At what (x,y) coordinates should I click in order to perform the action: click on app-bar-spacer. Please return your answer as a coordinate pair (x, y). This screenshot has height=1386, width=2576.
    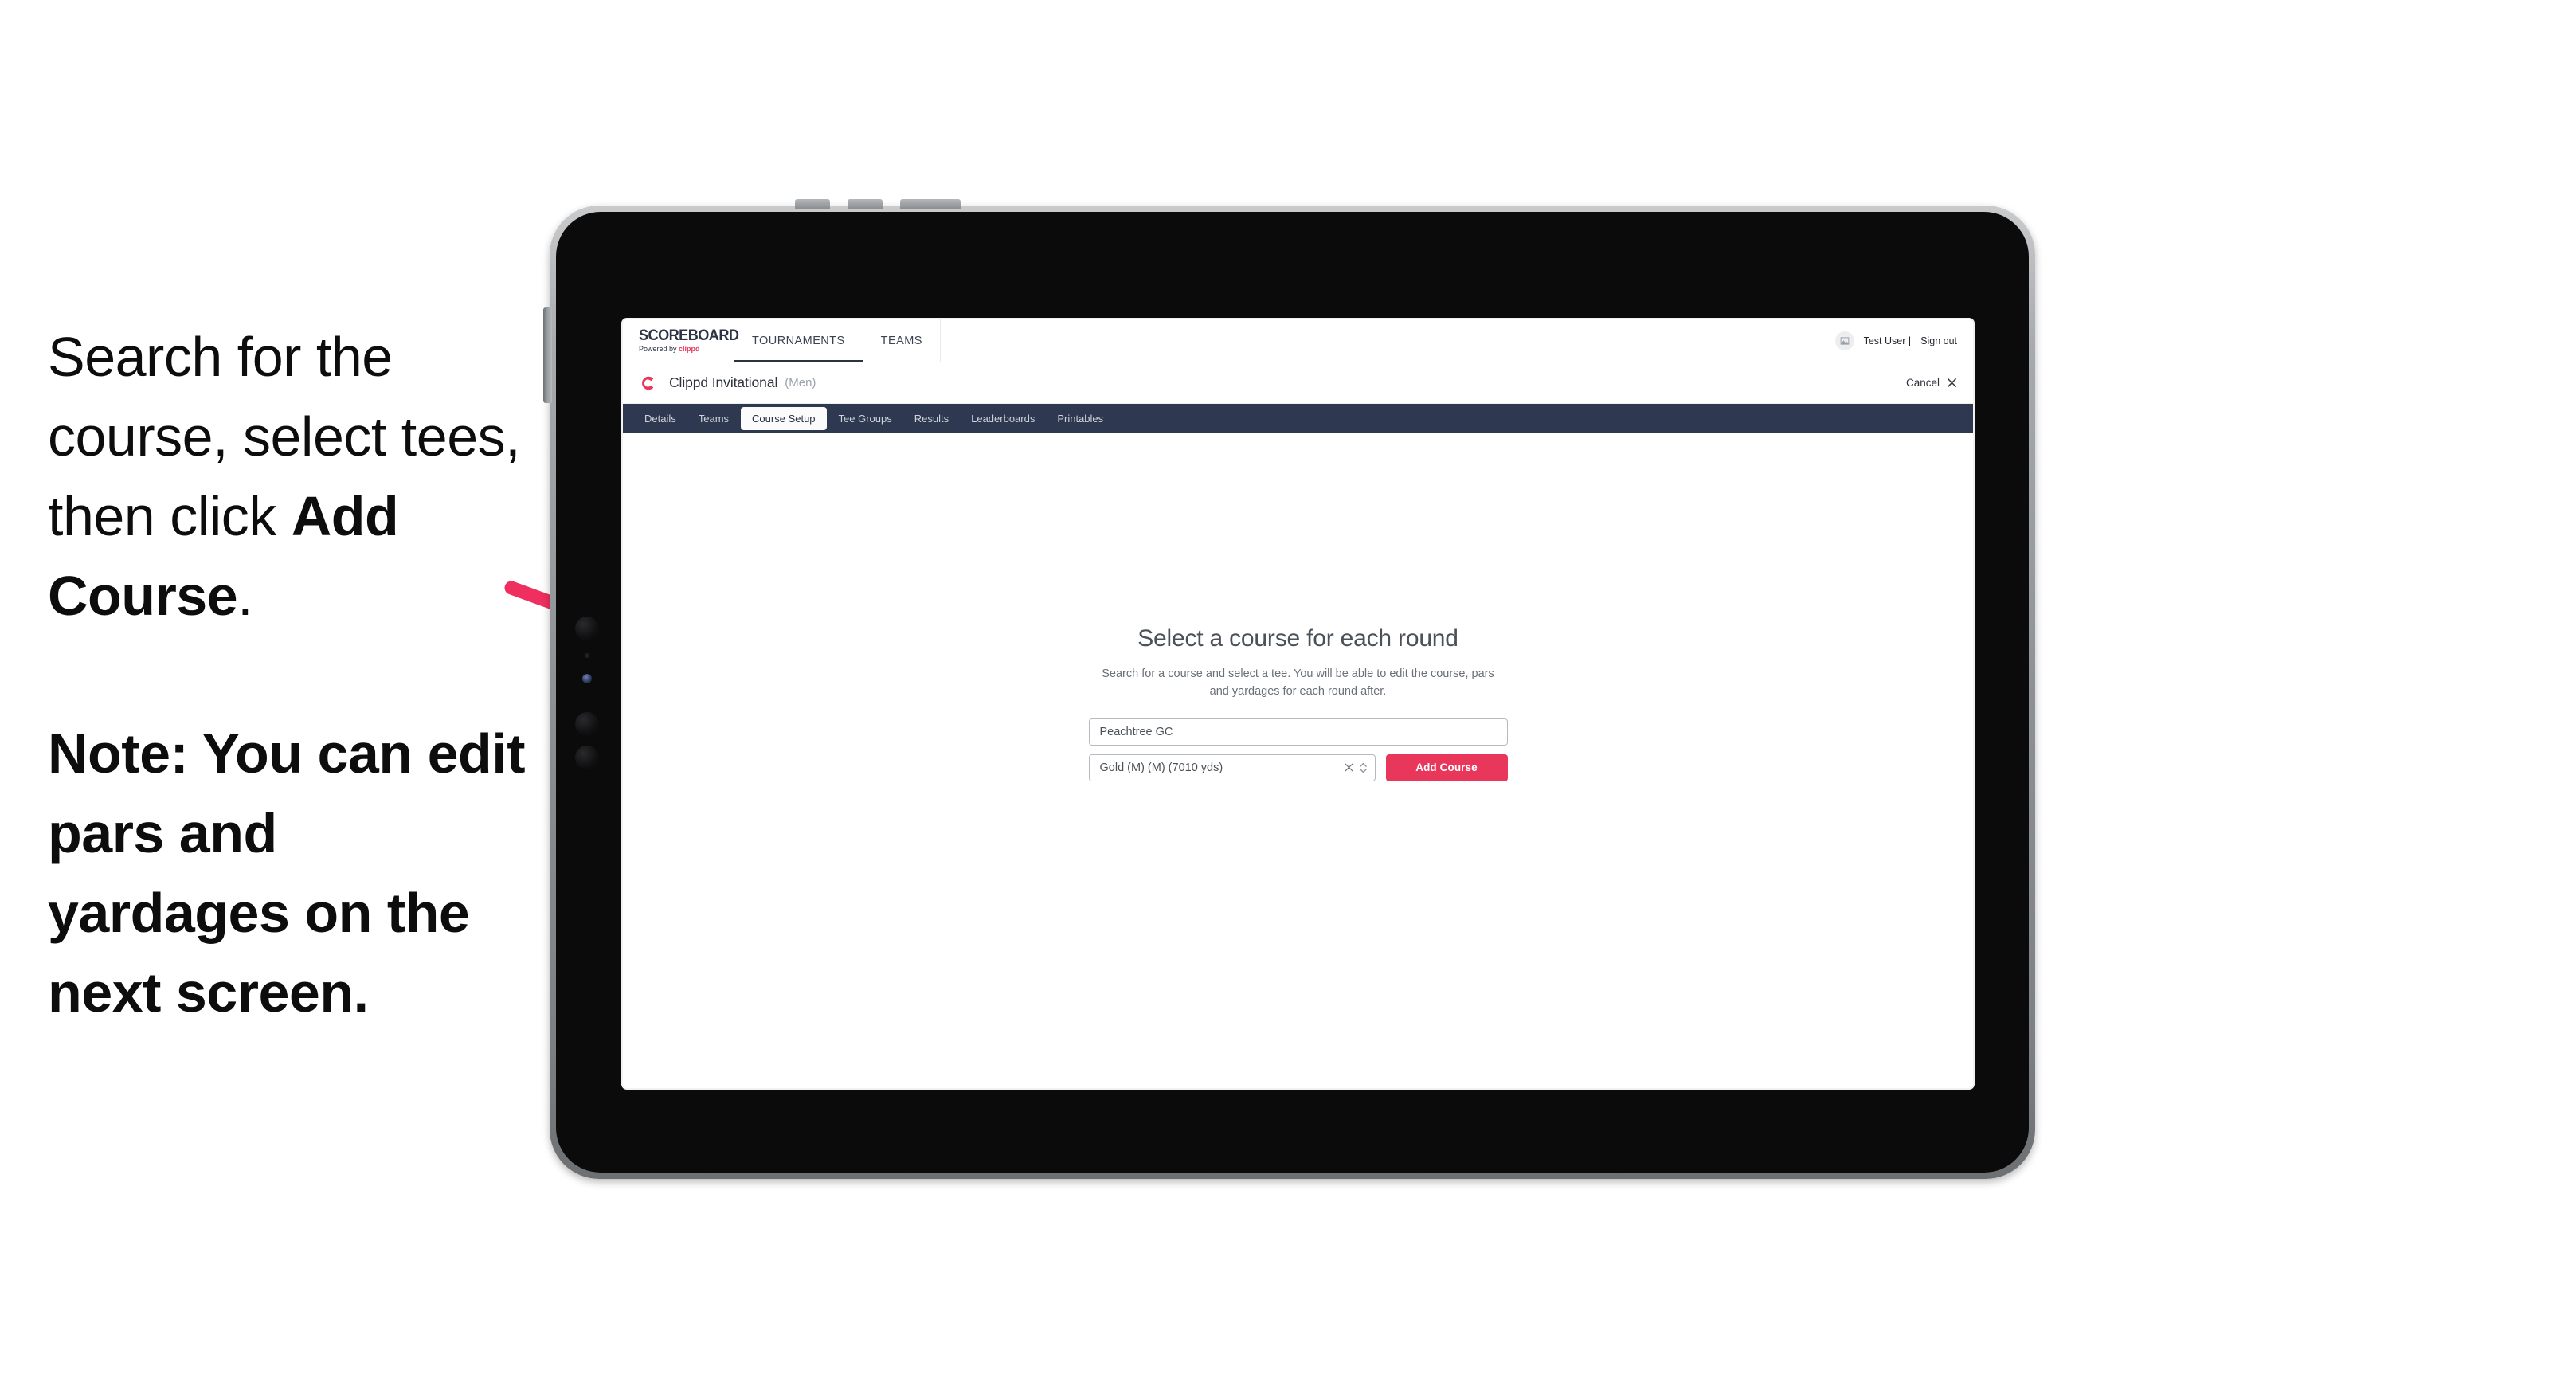
    Looking at the image, I should click on (1388, 340).